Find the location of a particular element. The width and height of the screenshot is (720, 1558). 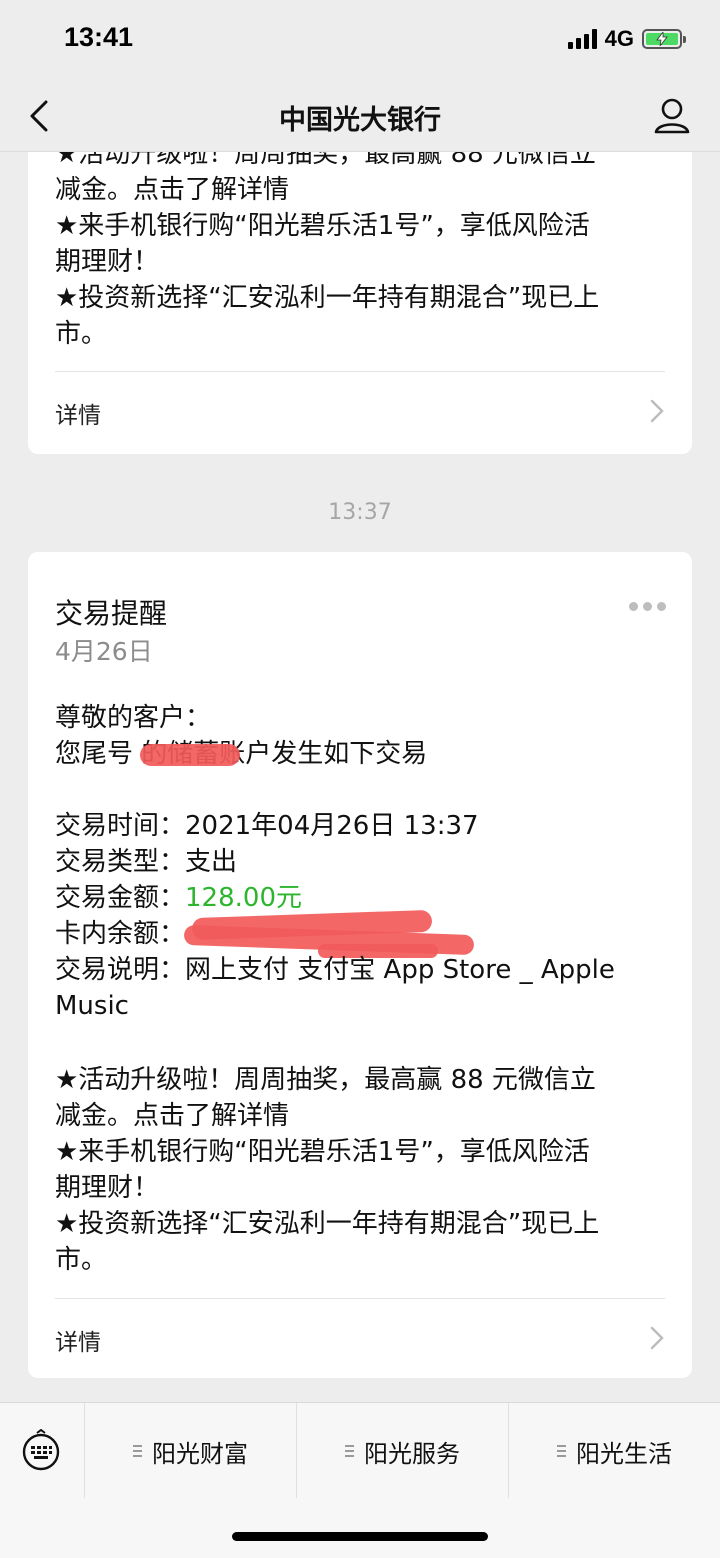

home-indicator is located at coordinates (360, 1536).